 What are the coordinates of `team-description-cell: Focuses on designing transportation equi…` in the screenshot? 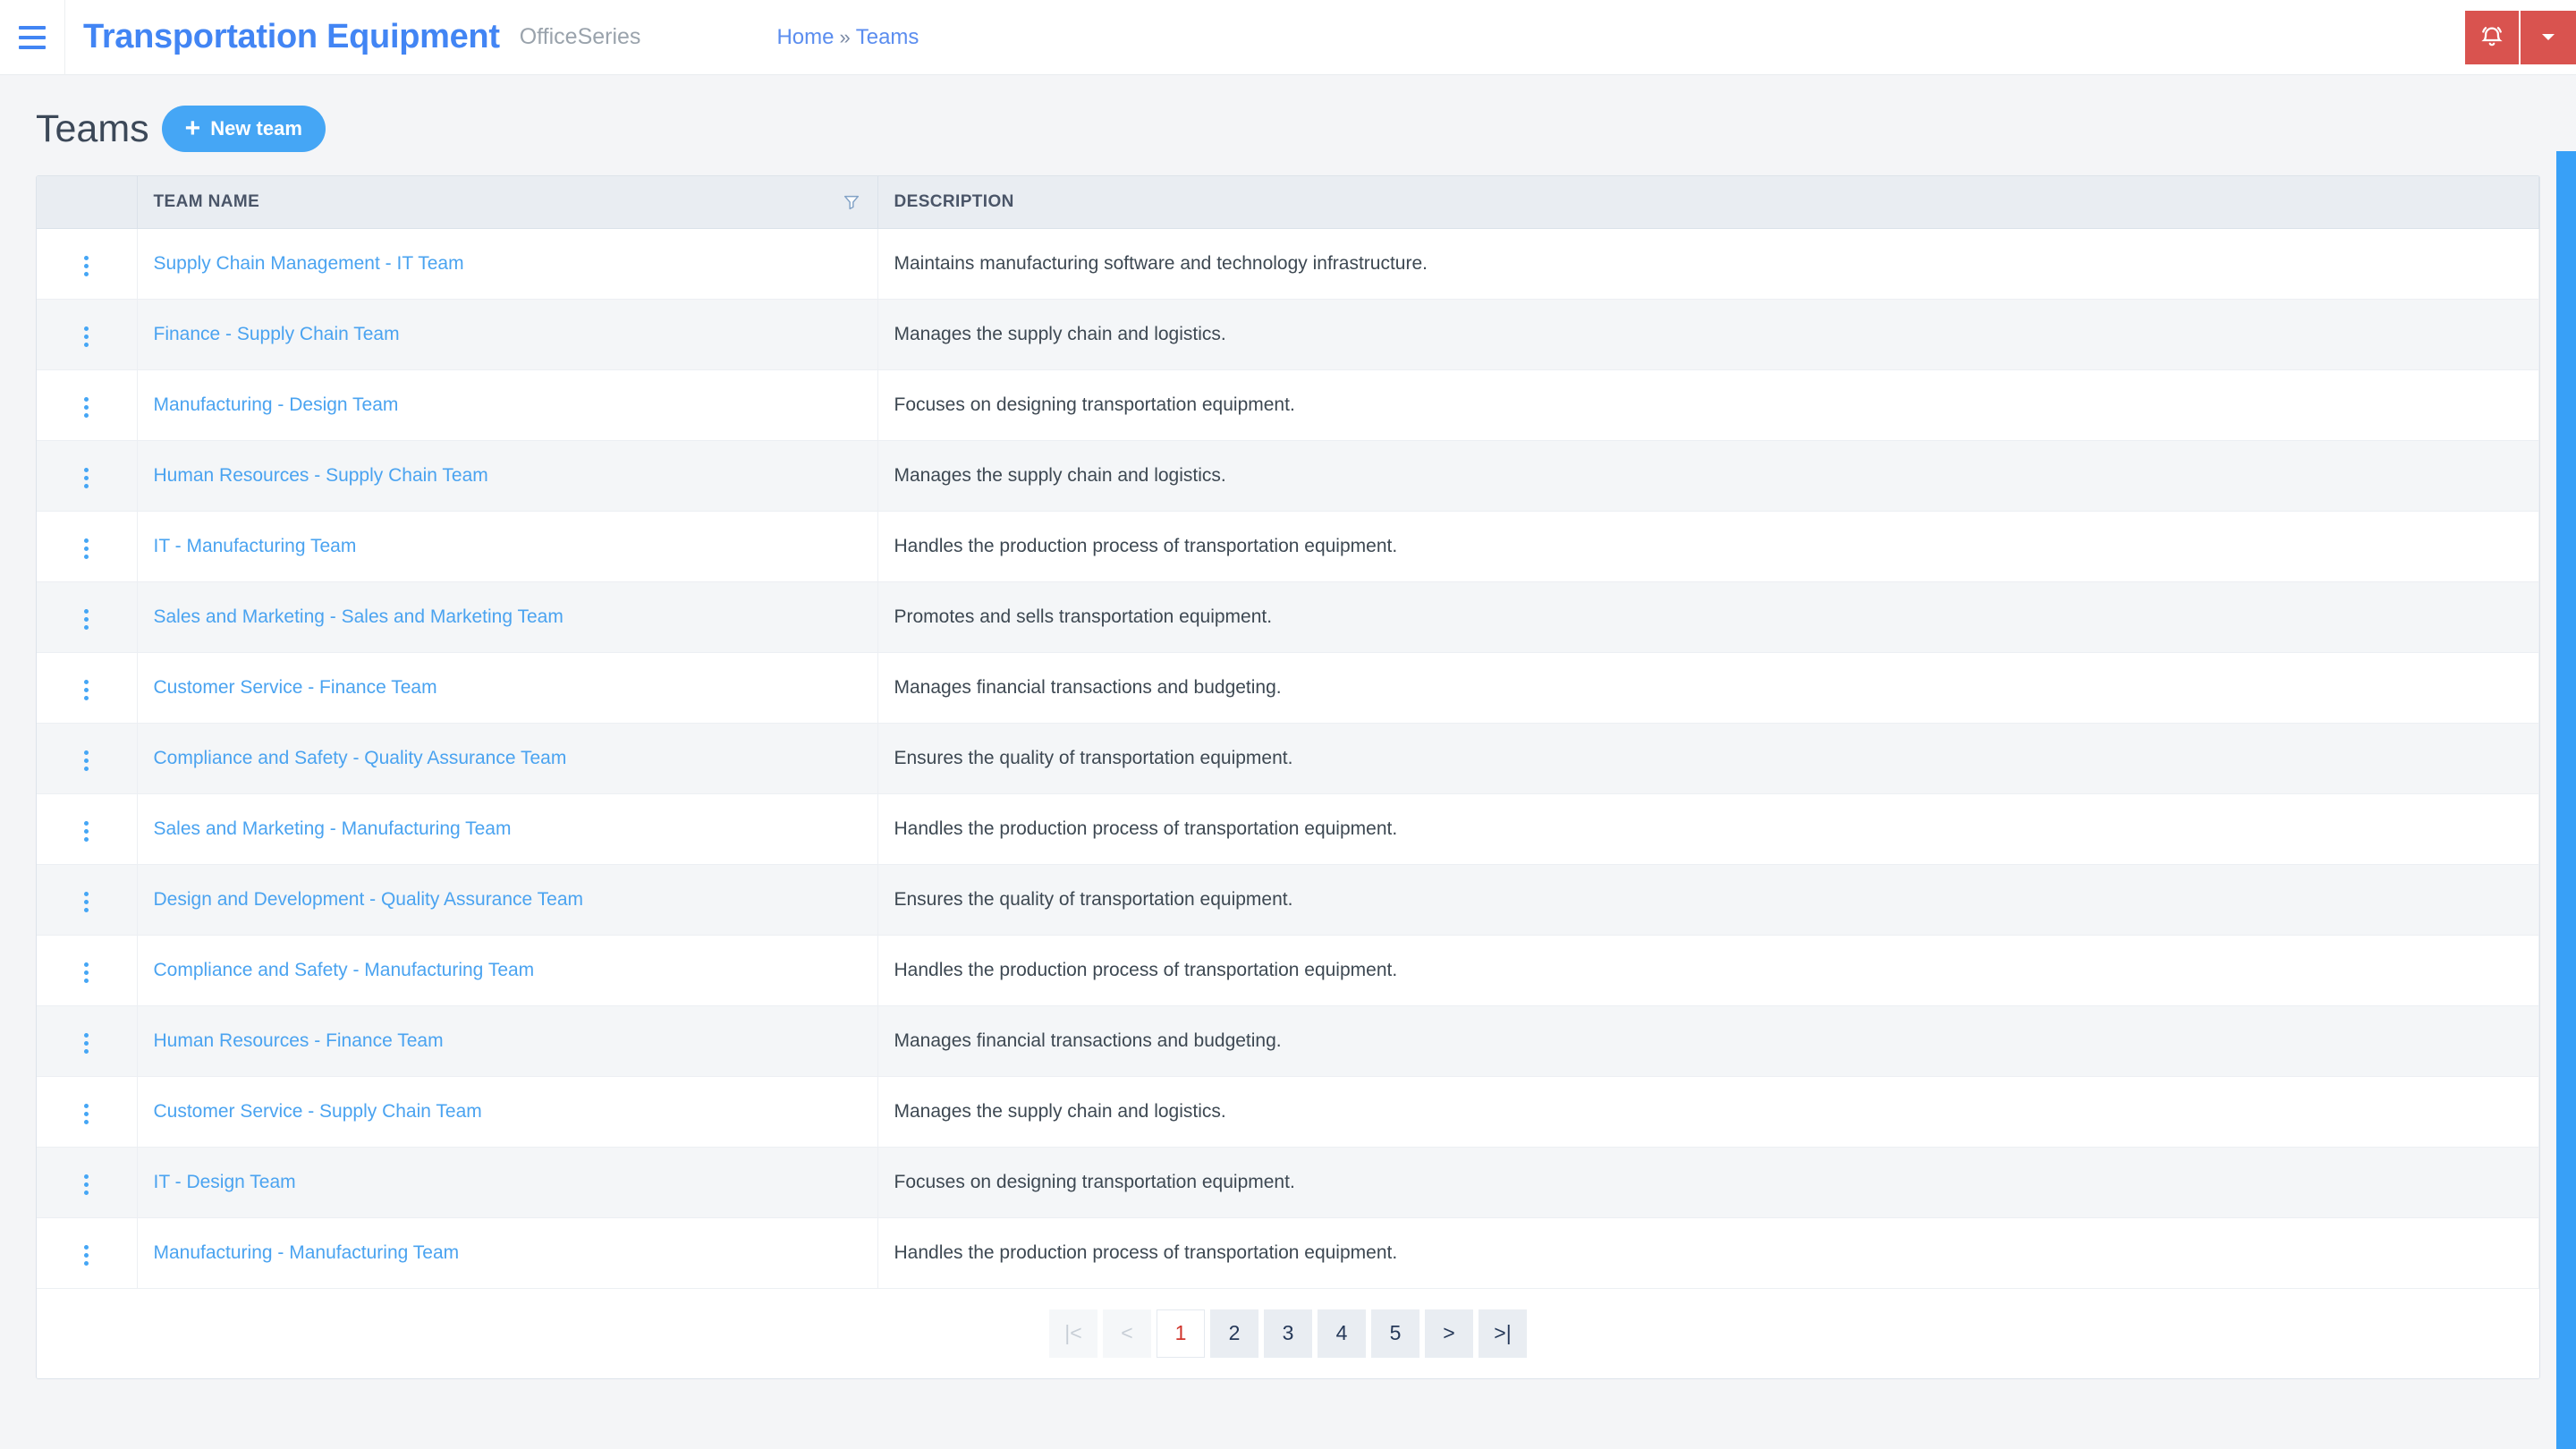 It's located at (1708, 405).